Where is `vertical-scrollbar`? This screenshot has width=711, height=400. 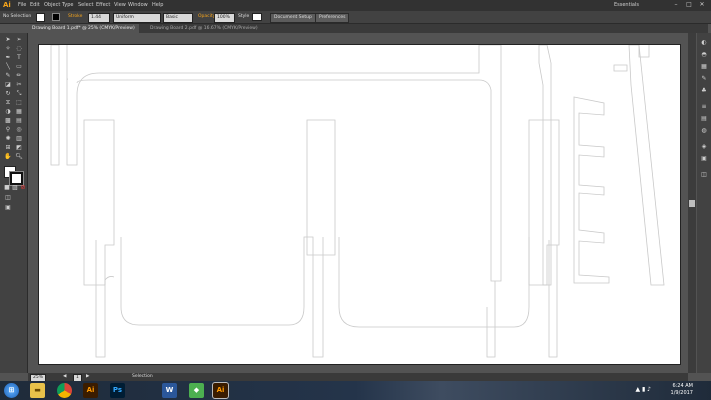
vertical-scrollbar is located at coordinates (692, 203).